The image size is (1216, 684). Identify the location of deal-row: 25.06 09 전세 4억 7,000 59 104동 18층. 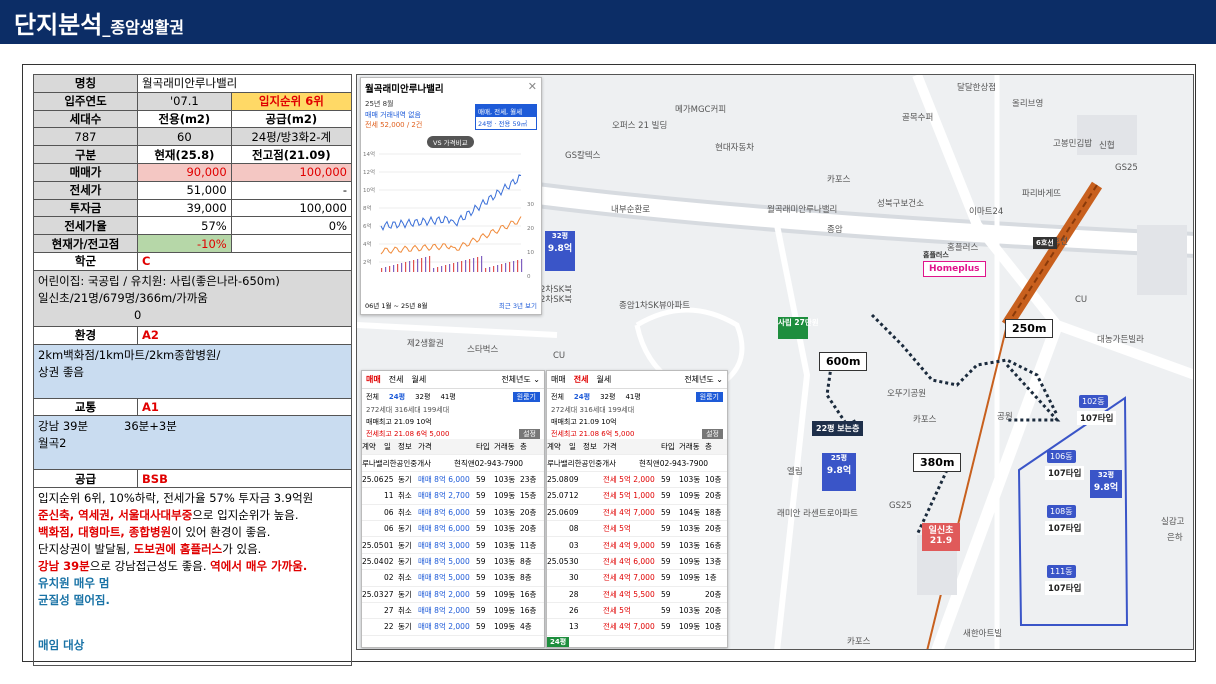
(637, 513).